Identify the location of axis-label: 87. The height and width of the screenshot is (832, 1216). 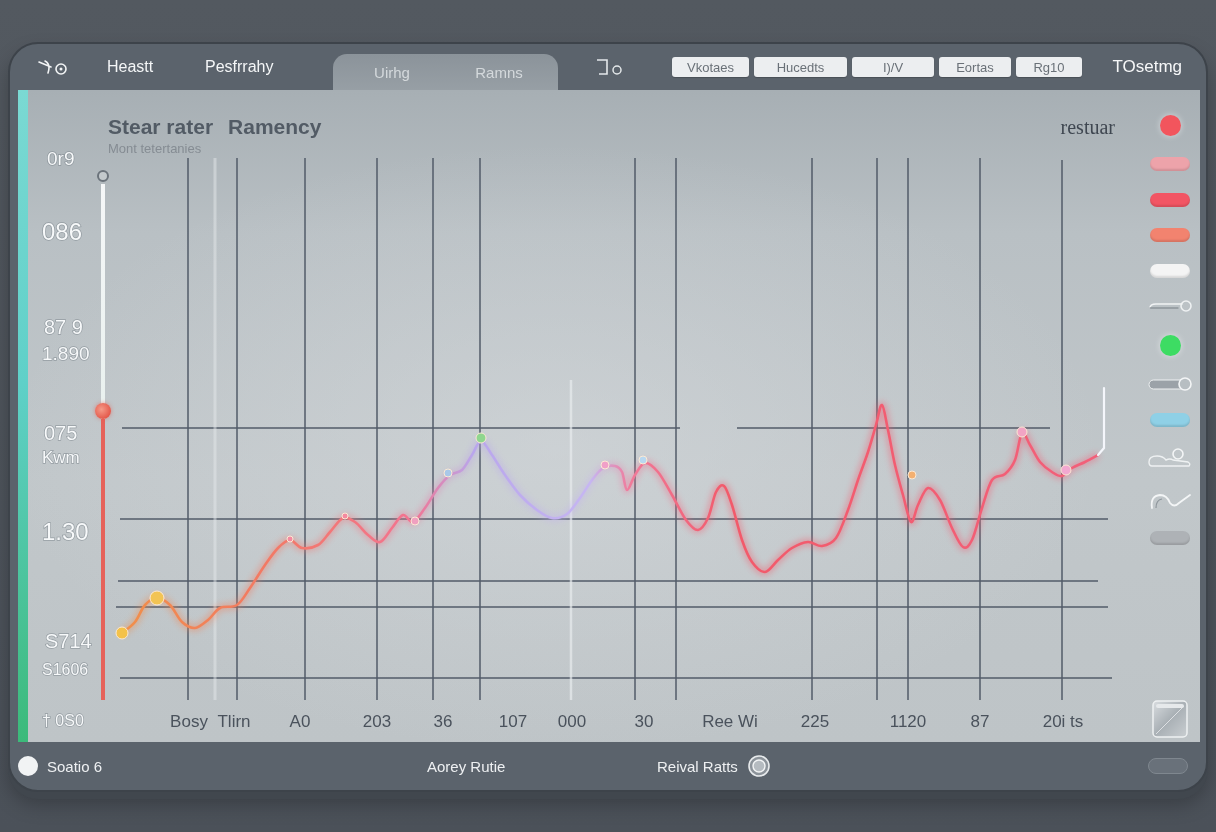
(980, 721).